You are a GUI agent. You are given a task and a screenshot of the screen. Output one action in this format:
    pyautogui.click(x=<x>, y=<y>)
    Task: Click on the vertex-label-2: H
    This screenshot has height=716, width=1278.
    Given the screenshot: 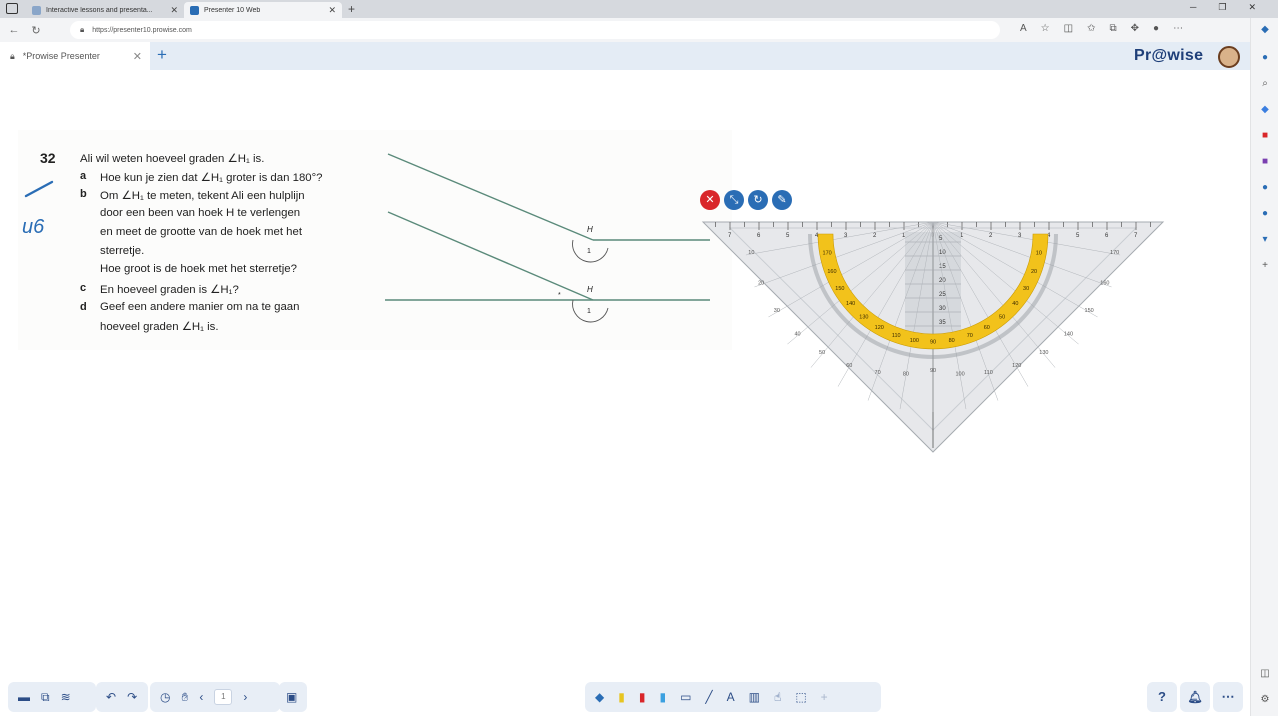 What is the action you would take?
    pyautogui.click(x=590, y=289)
    